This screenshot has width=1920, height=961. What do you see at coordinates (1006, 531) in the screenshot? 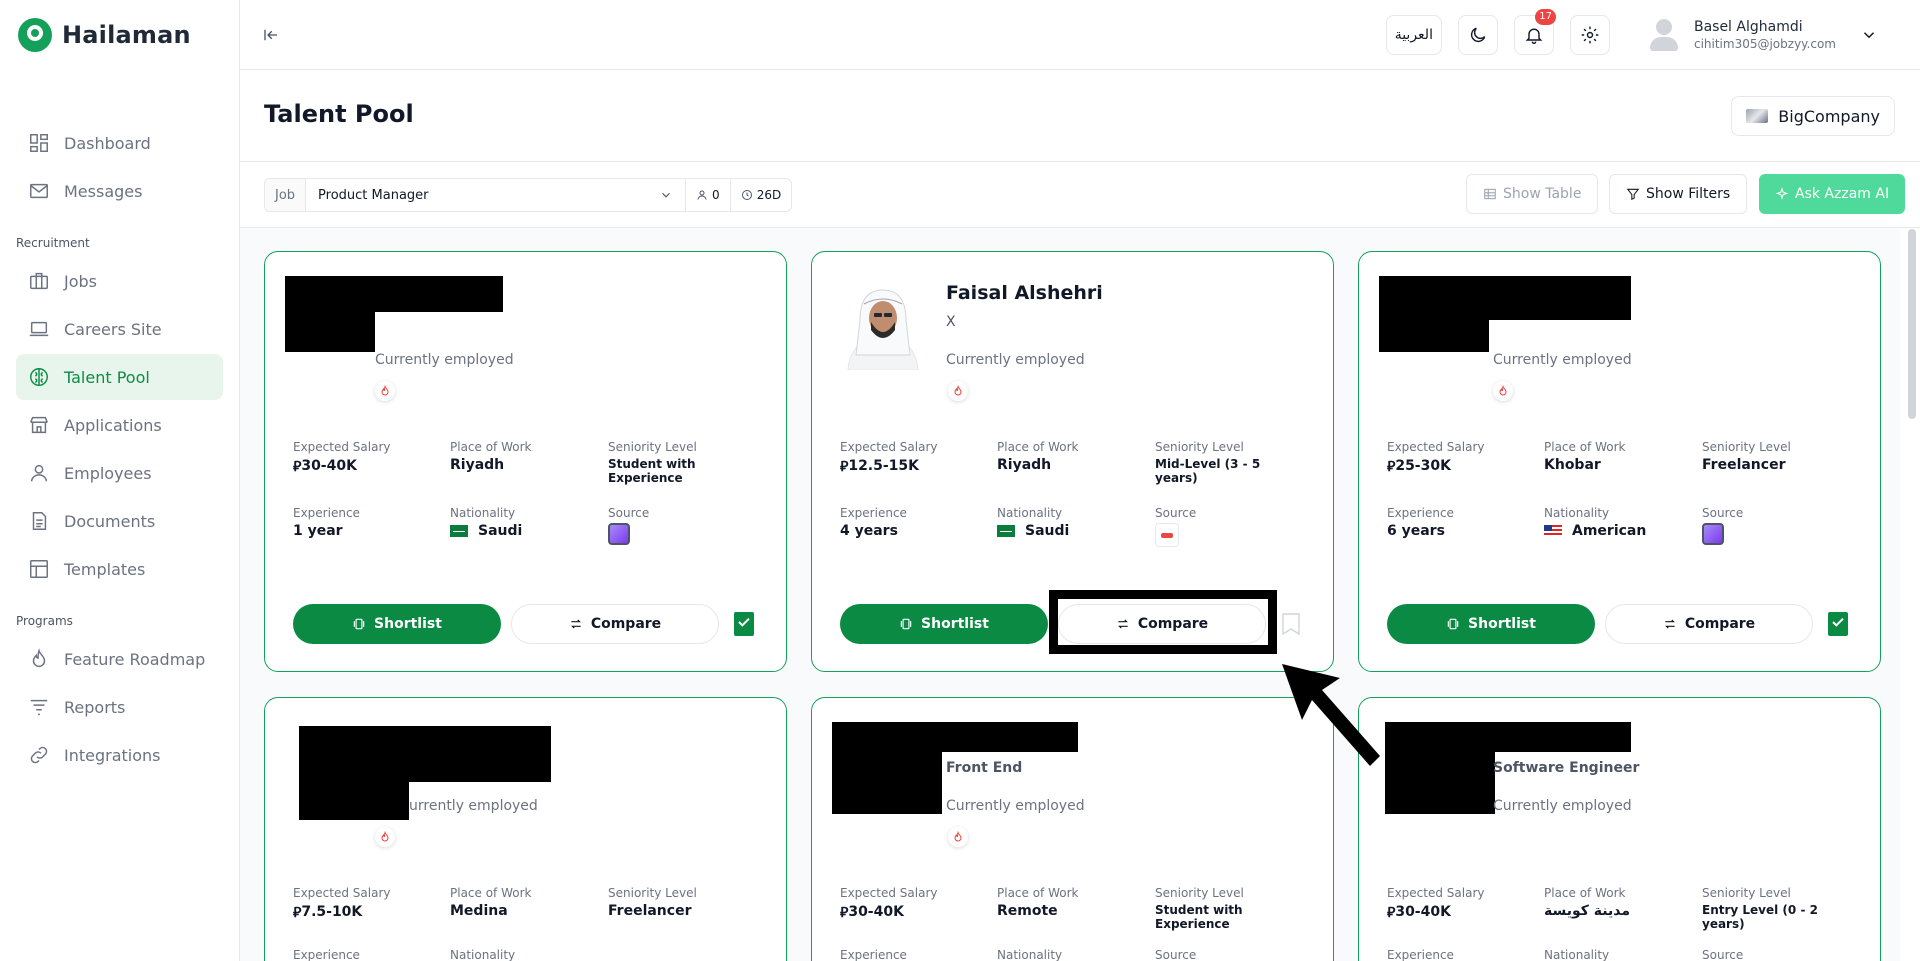
I see `saudi-flag-icon` at bounding box center [1006, 531].